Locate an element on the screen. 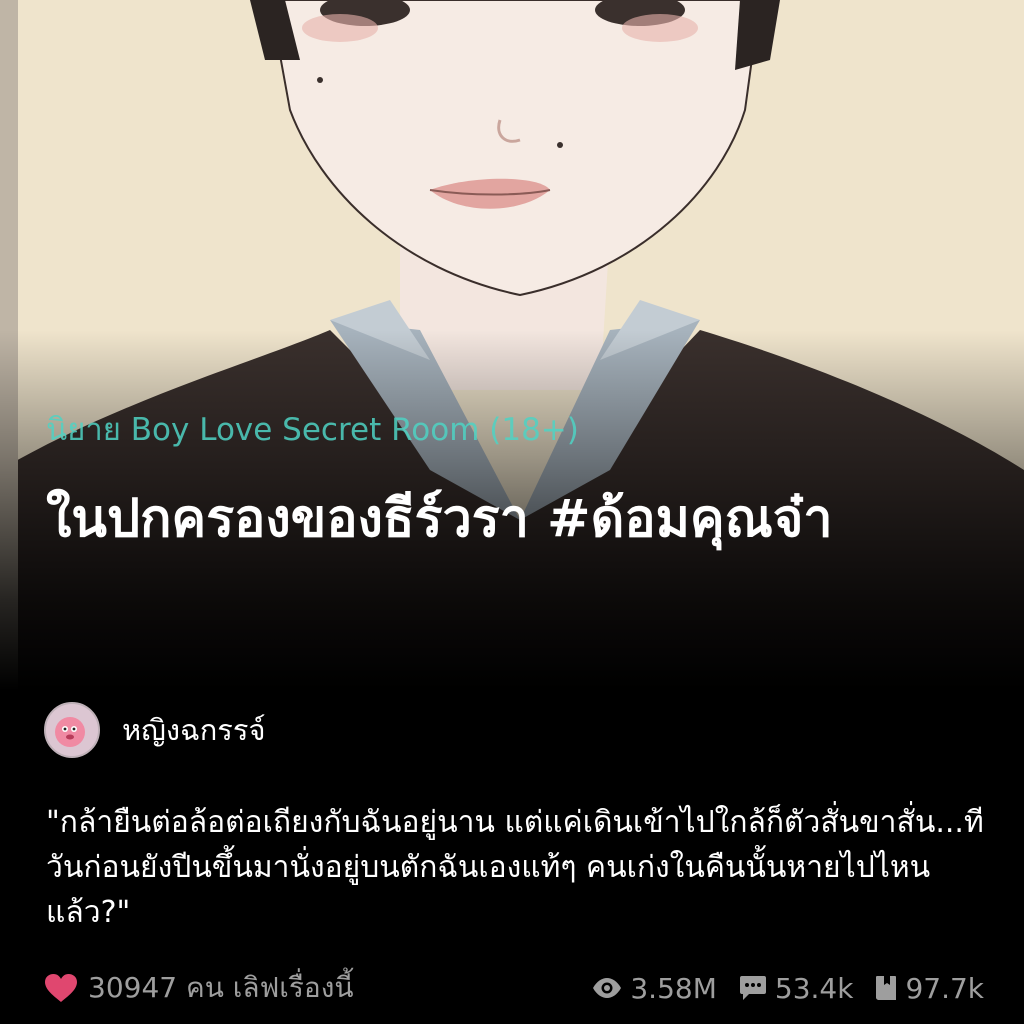 The image size is (1024, 1024). comments-stat: 53.4k is located at coordinates (796, 988).